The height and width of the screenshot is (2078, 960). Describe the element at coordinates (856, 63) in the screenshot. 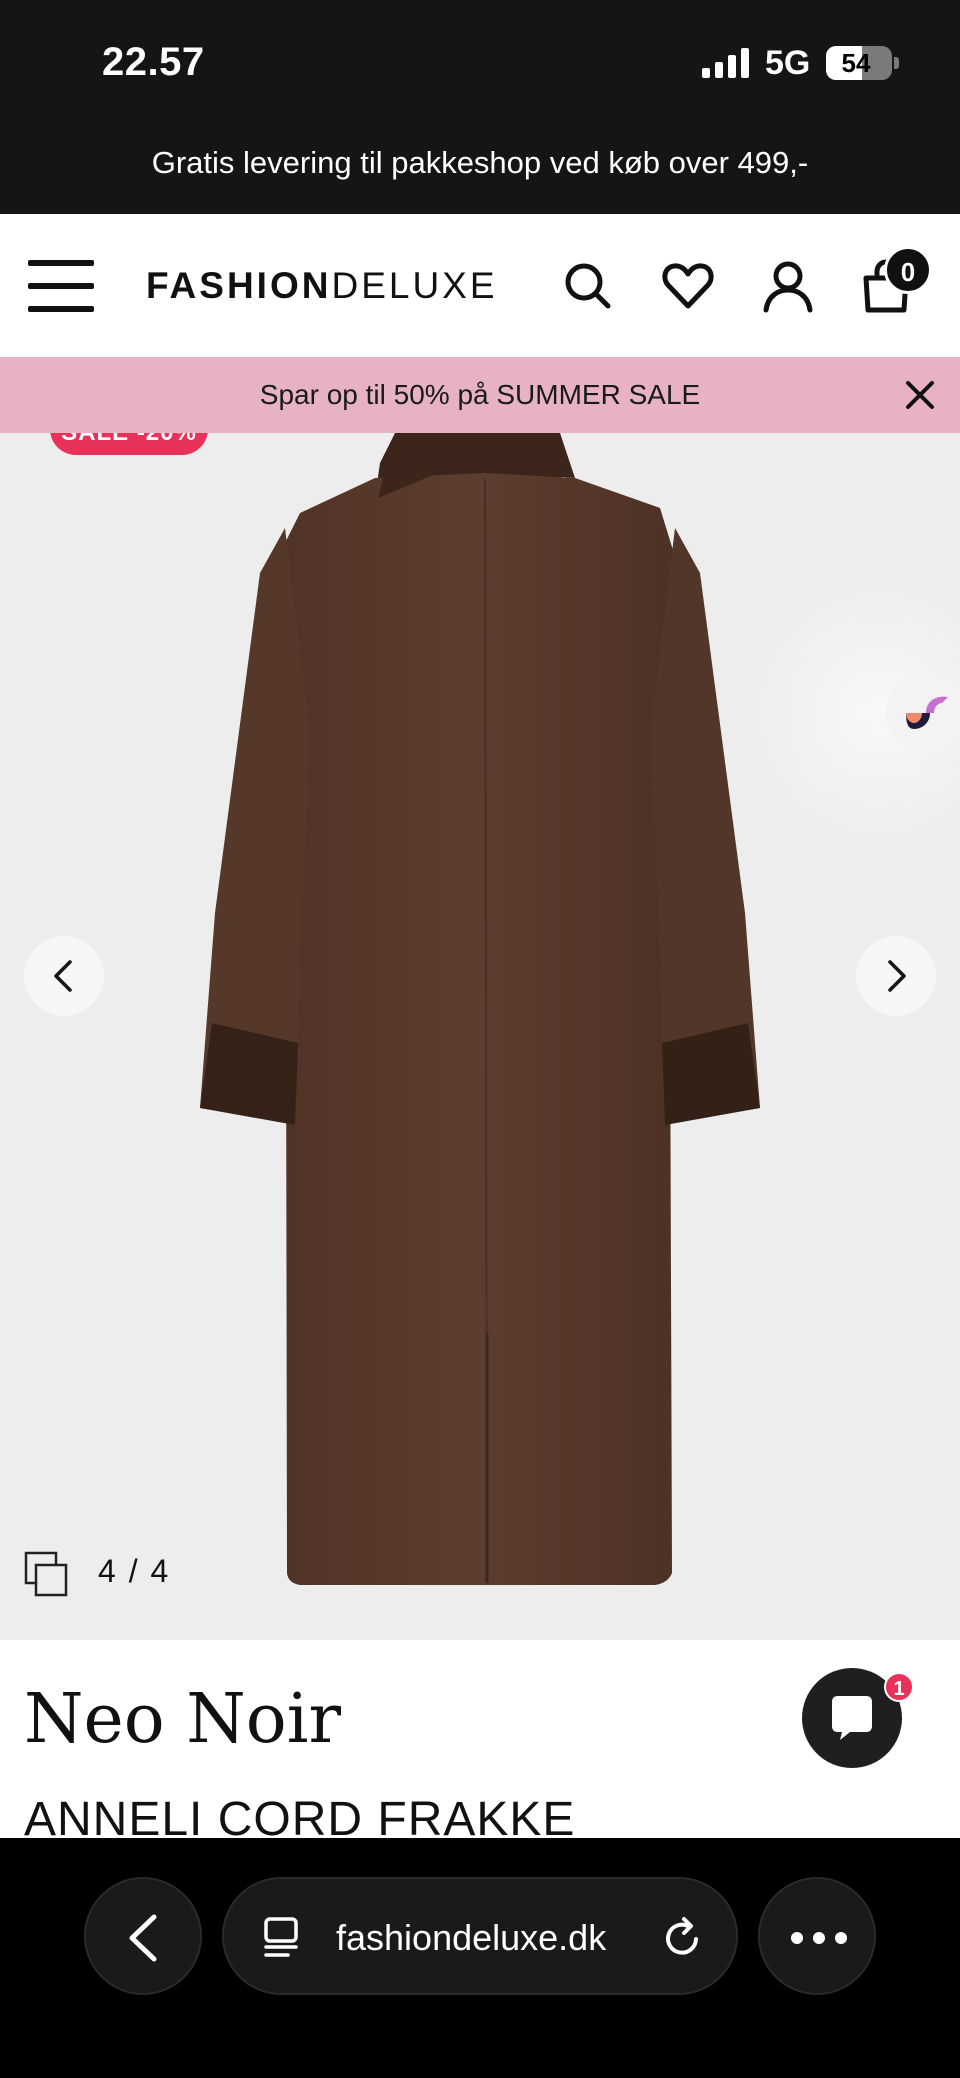

I see `battery-level: 54` at that location.